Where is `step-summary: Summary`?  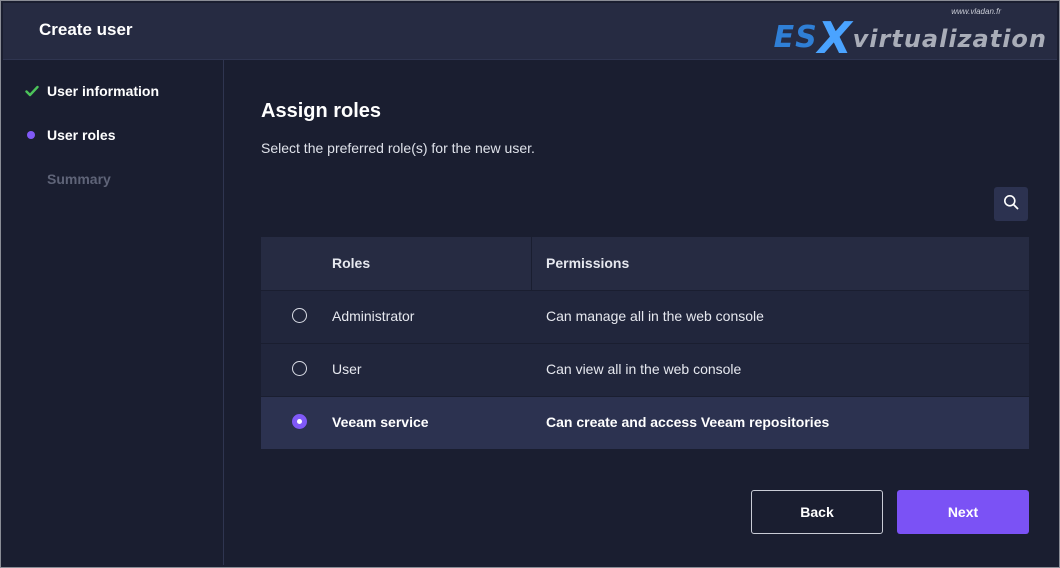
step-summary: Summary is located at coordinates (68, 179).